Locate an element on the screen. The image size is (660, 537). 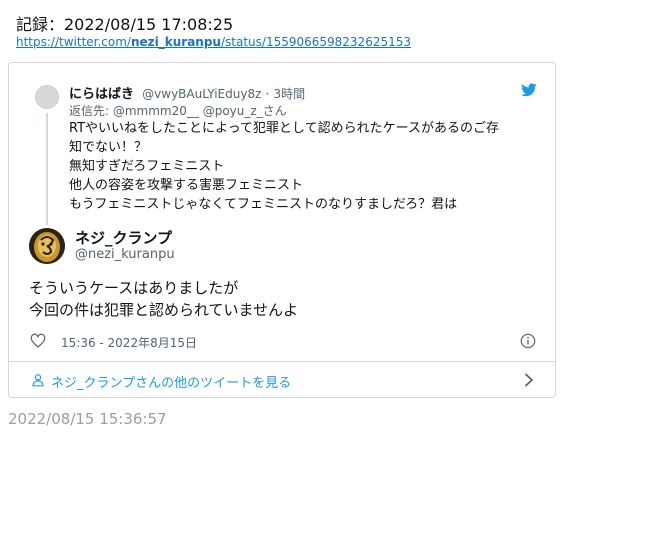
info-icon is located at coordinates (528, 341).